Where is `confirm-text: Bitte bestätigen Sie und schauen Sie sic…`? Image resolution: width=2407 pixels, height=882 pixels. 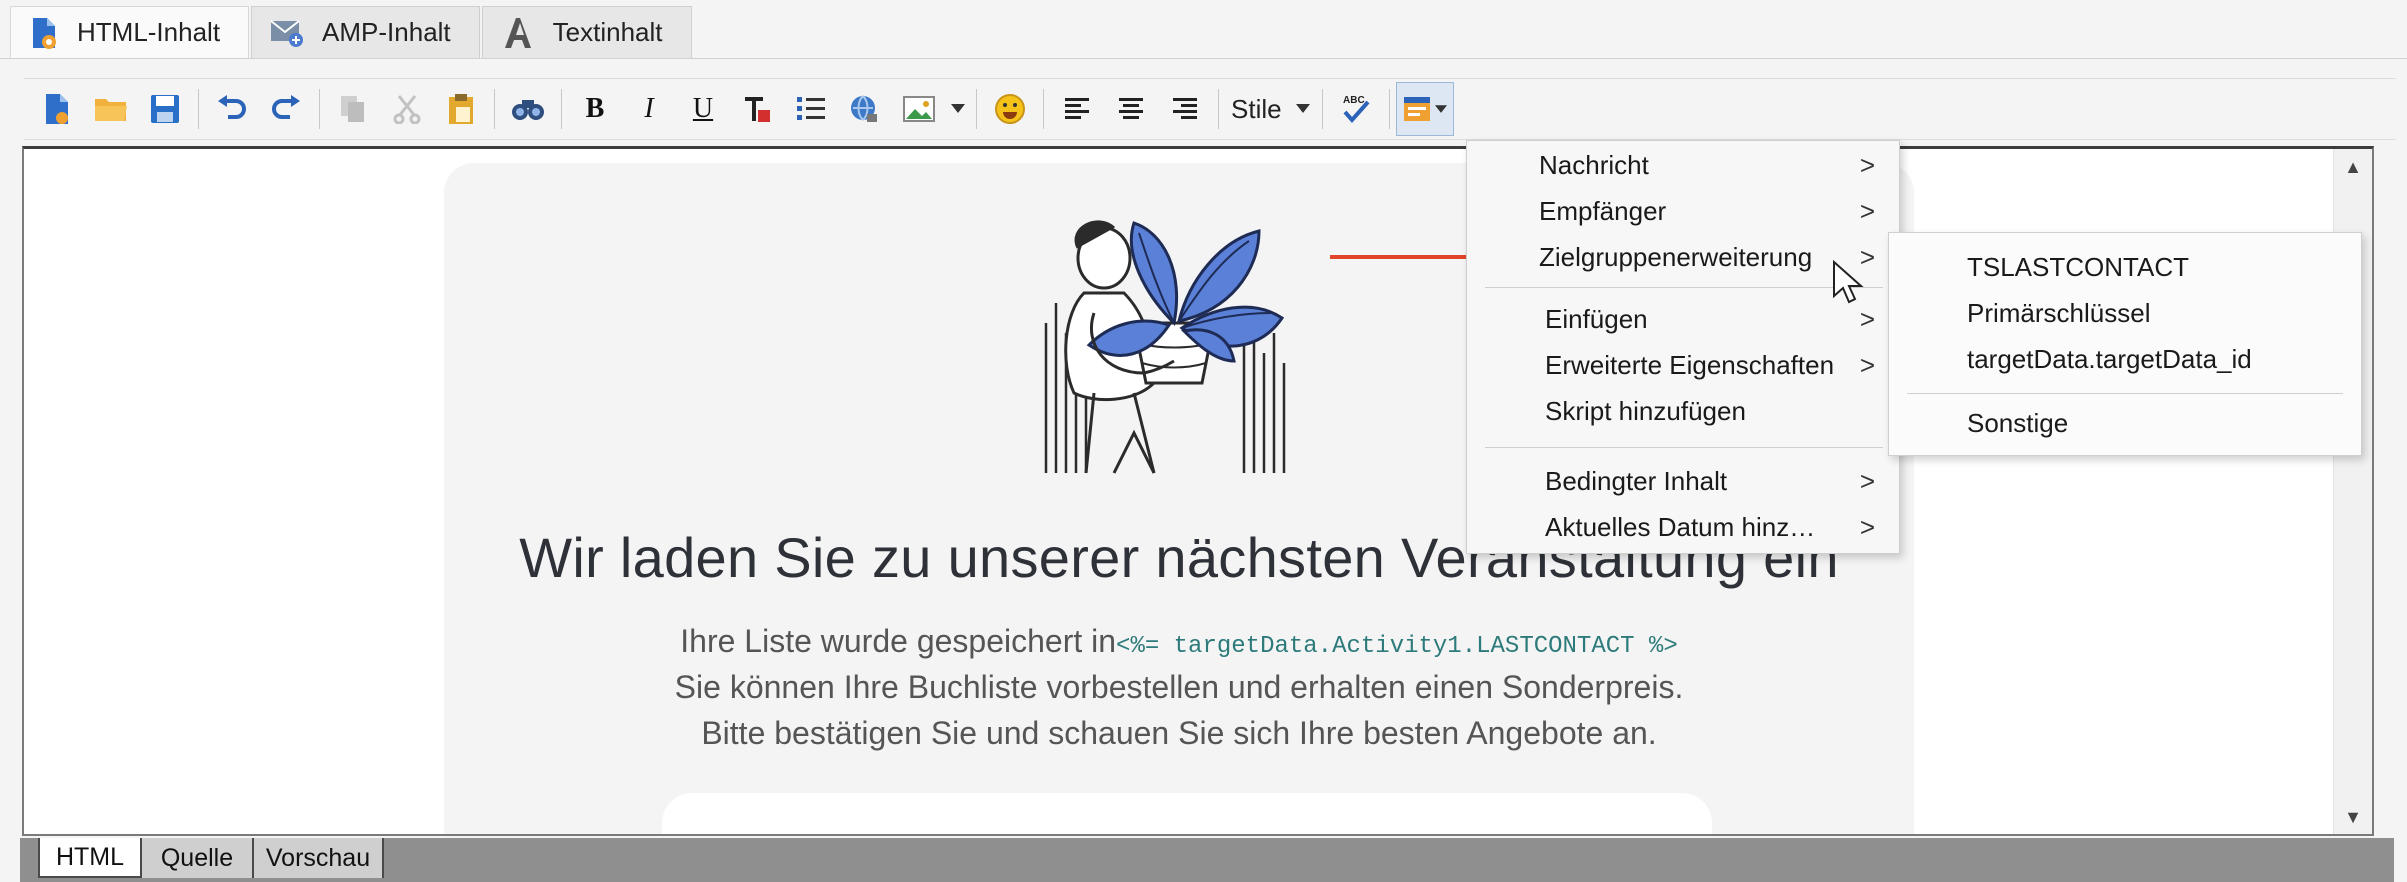
confirm-text: Bitte bestätigen Sie und schauen Sie sic… is located at coordinates (1179, 733).